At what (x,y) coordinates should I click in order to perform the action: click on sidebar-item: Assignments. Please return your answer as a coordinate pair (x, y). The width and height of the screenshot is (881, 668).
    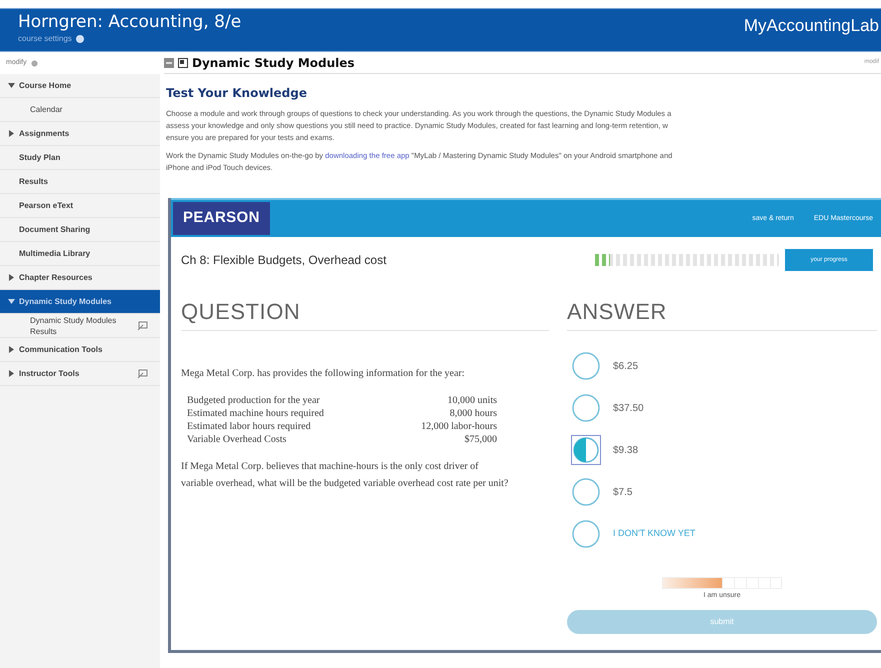
    Looking at the image, I should click on (80, 134).